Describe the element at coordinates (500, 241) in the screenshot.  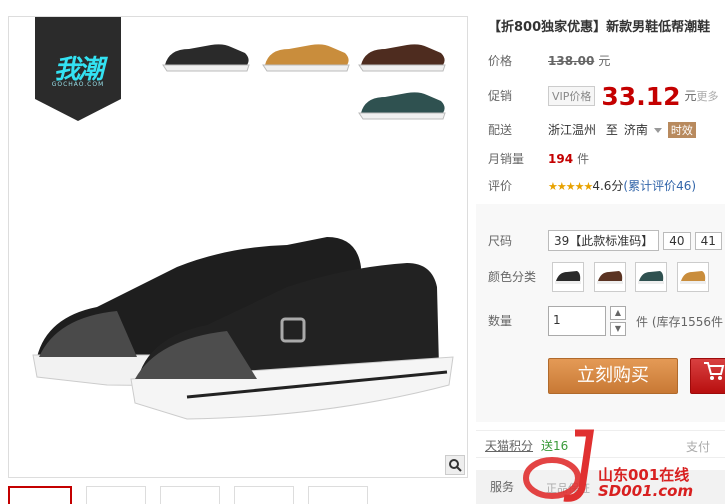
I see `size-label: 尺码` at that location.